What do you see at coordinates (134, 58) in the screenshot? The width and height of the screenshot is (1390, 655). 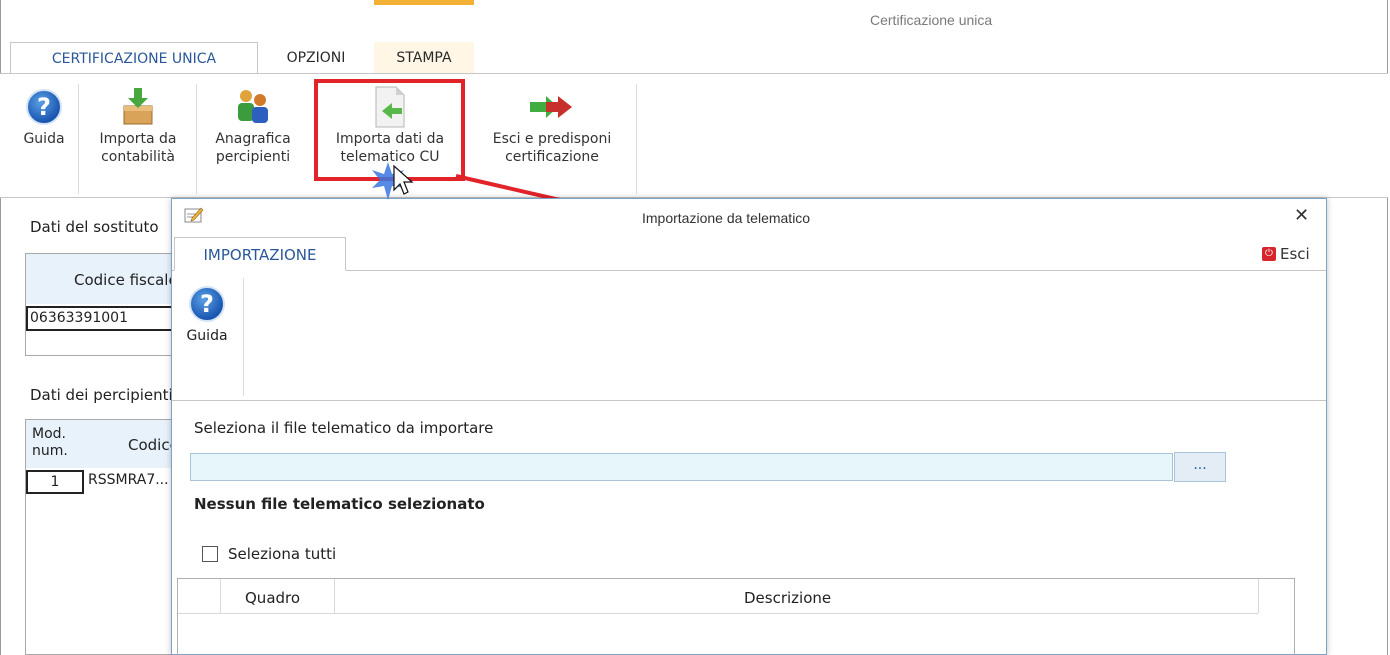 I see `tab-certificazione-unica: CERTIFICAZIONE UNICA` at bounding box center [134, 58].